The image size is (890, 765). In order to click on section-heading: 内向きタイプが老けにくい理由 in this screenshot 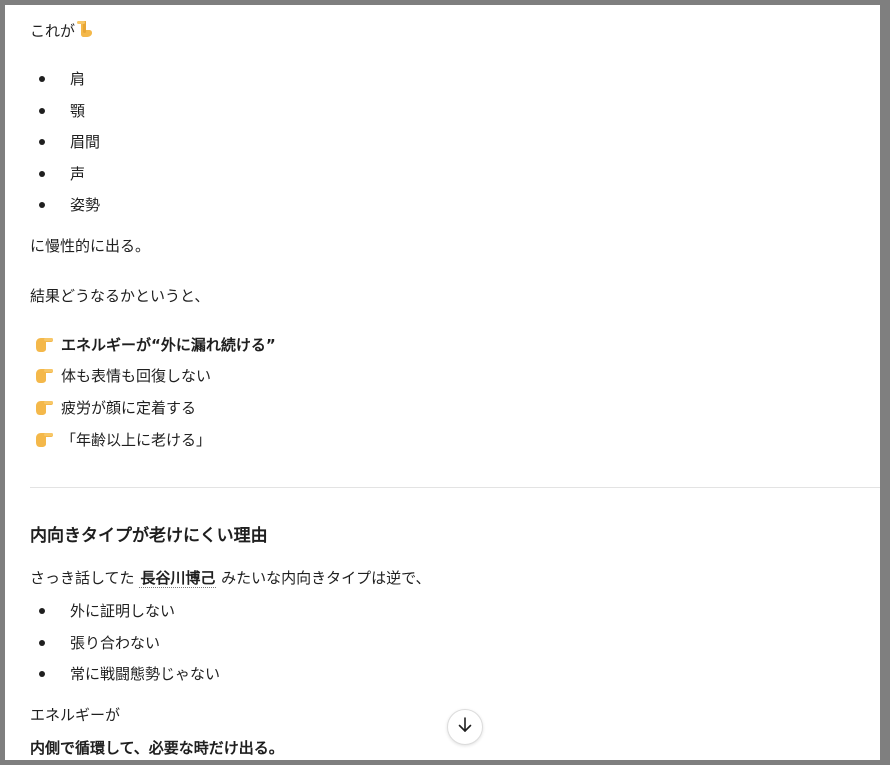, I will do `click(149, 536)`.